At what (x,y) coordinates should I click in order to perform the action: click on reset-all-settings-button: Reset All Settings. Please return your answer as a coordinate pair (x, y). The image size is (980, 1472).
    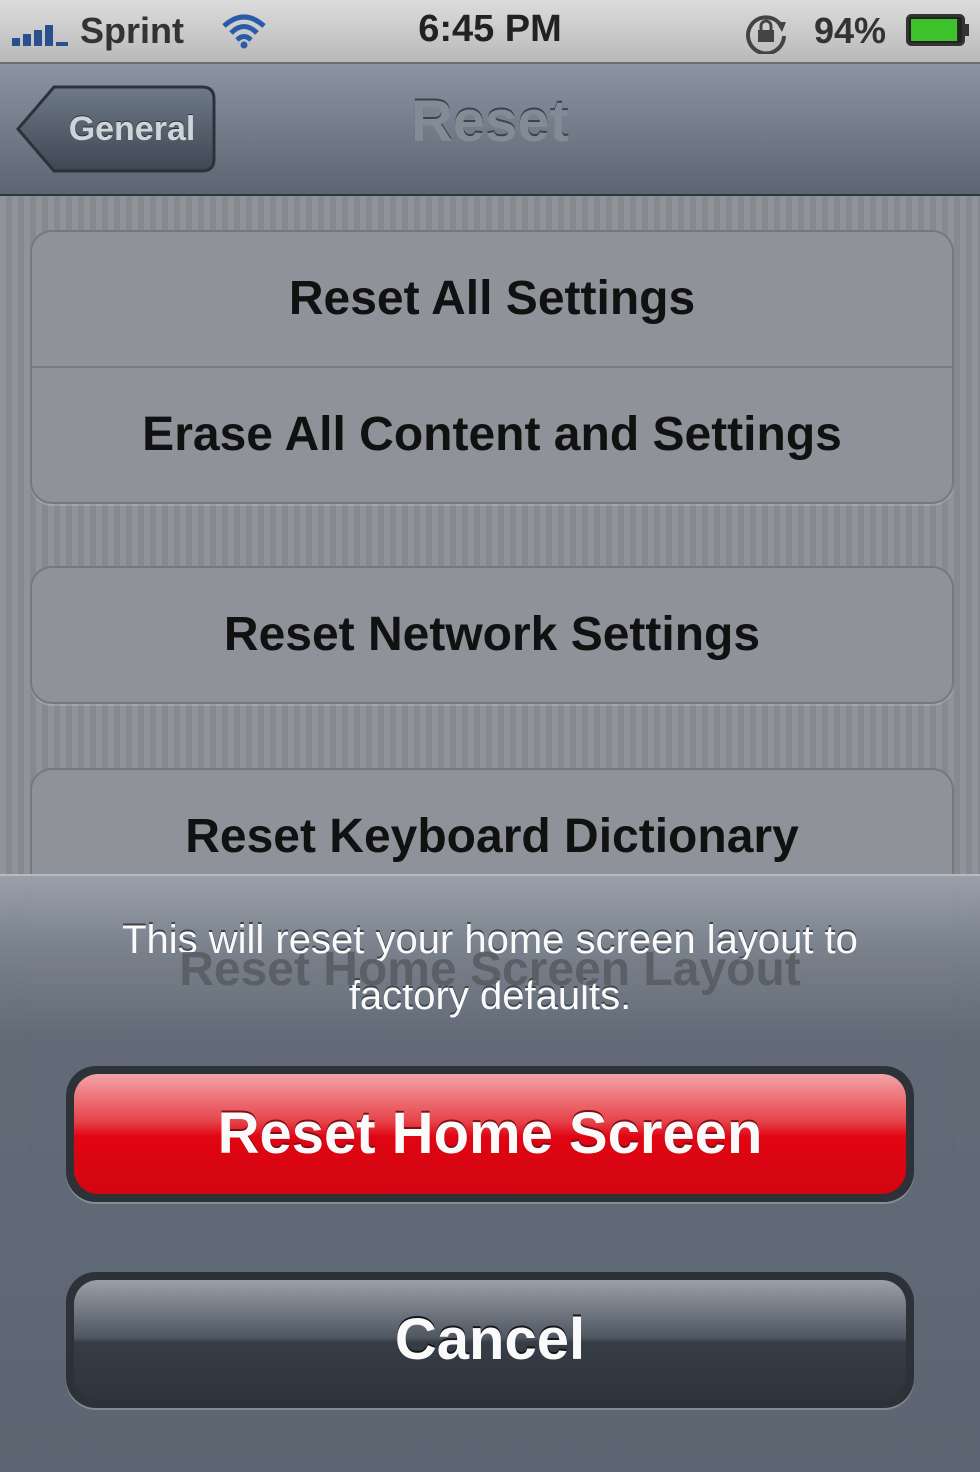
    Looking at the image, I should click on (492, 299).